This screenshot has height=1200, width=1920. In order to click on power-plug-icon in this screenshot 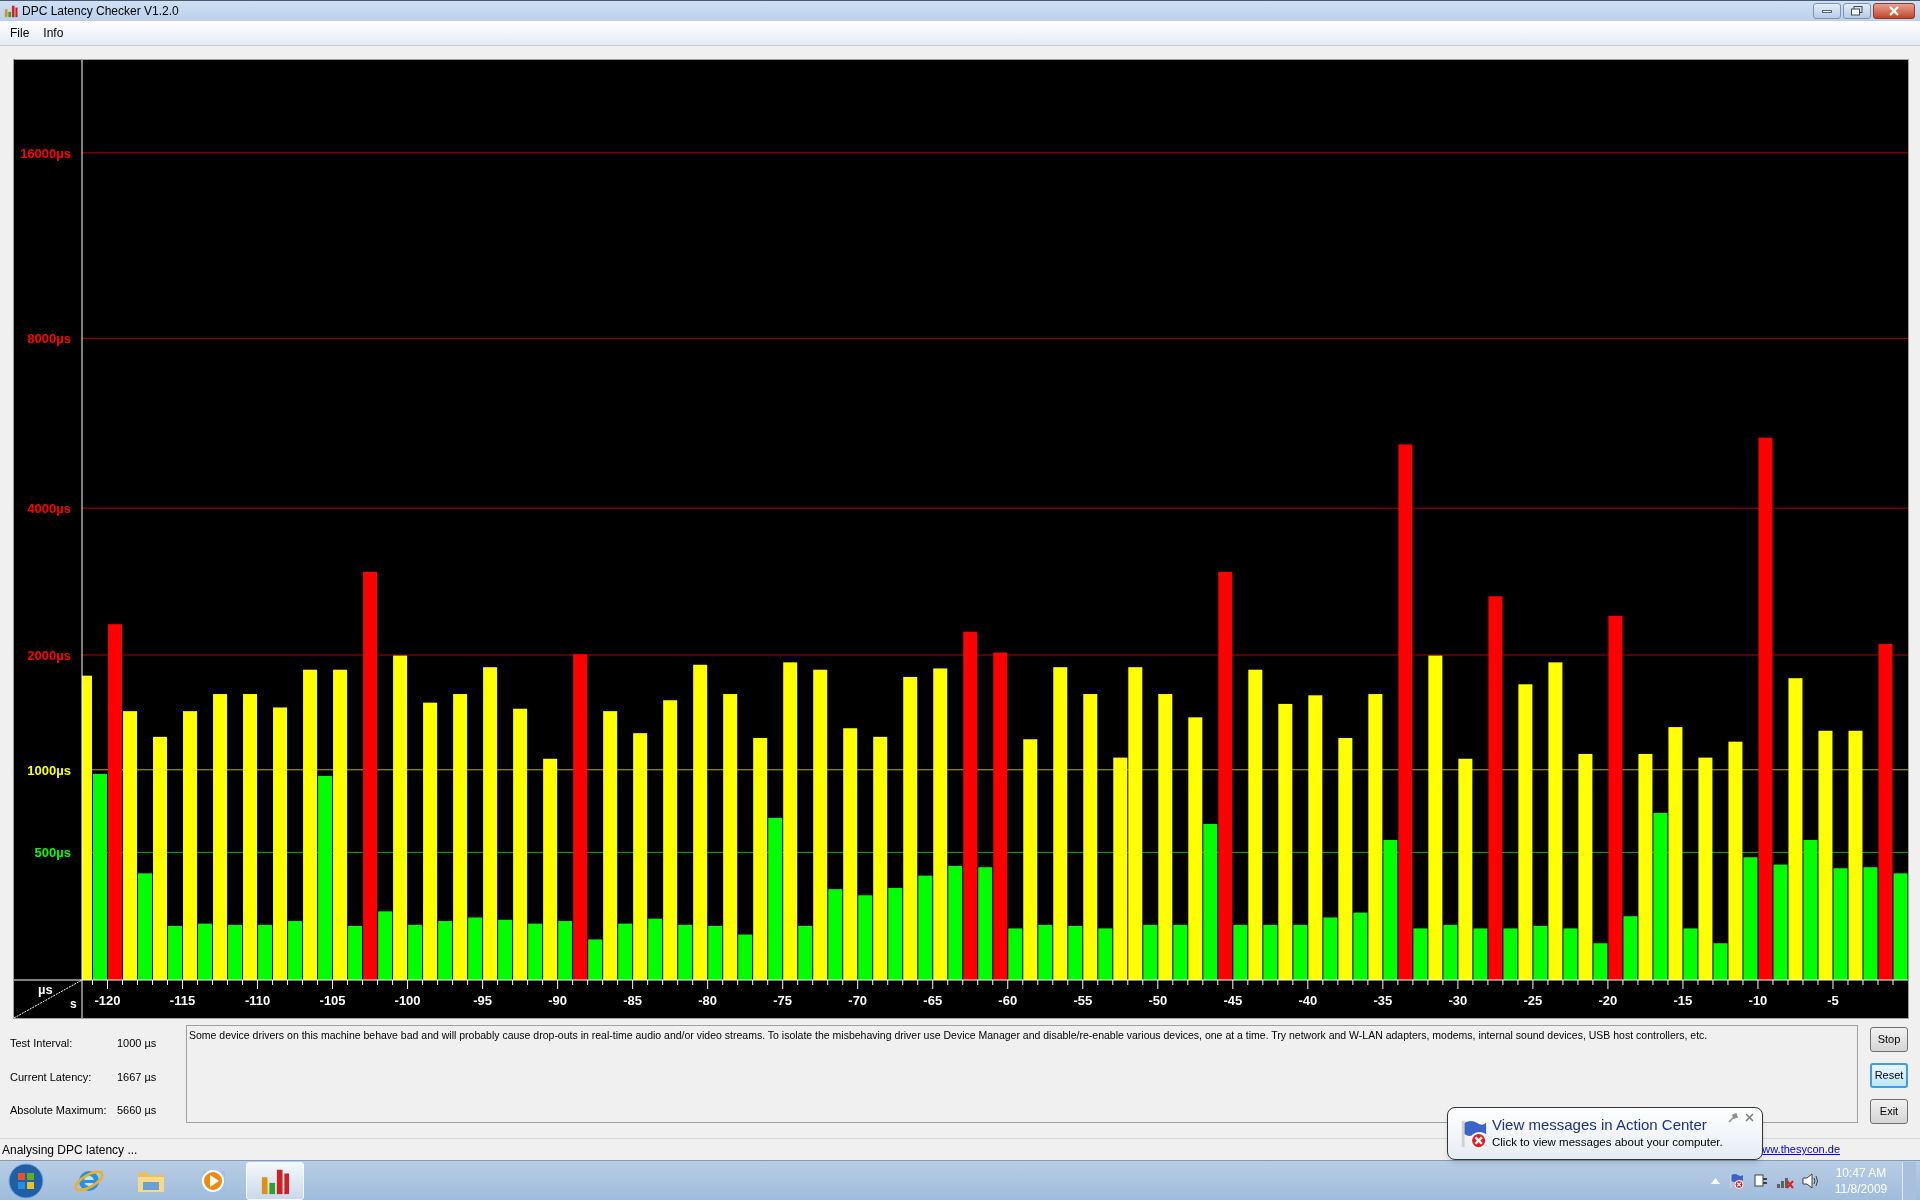, I will do `click(1760, 1180)`.